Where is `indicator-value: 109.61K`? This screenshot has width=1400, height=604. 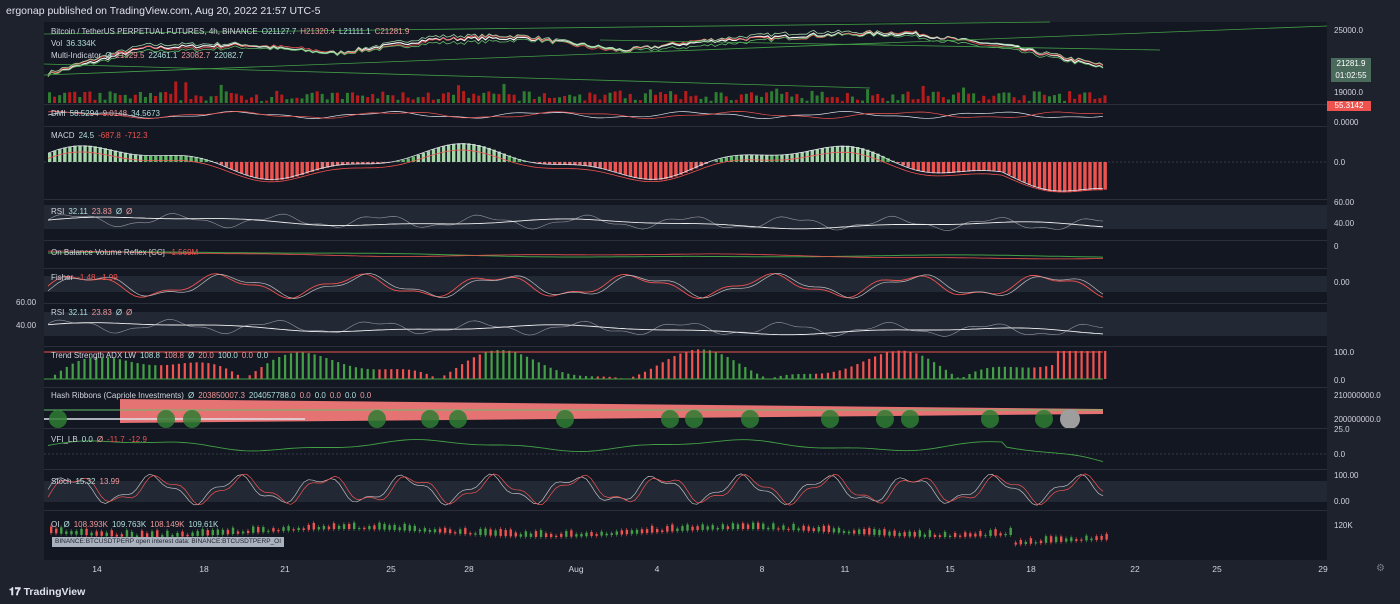 indicator-value: 109.61K is located at coordinates (203, 524).